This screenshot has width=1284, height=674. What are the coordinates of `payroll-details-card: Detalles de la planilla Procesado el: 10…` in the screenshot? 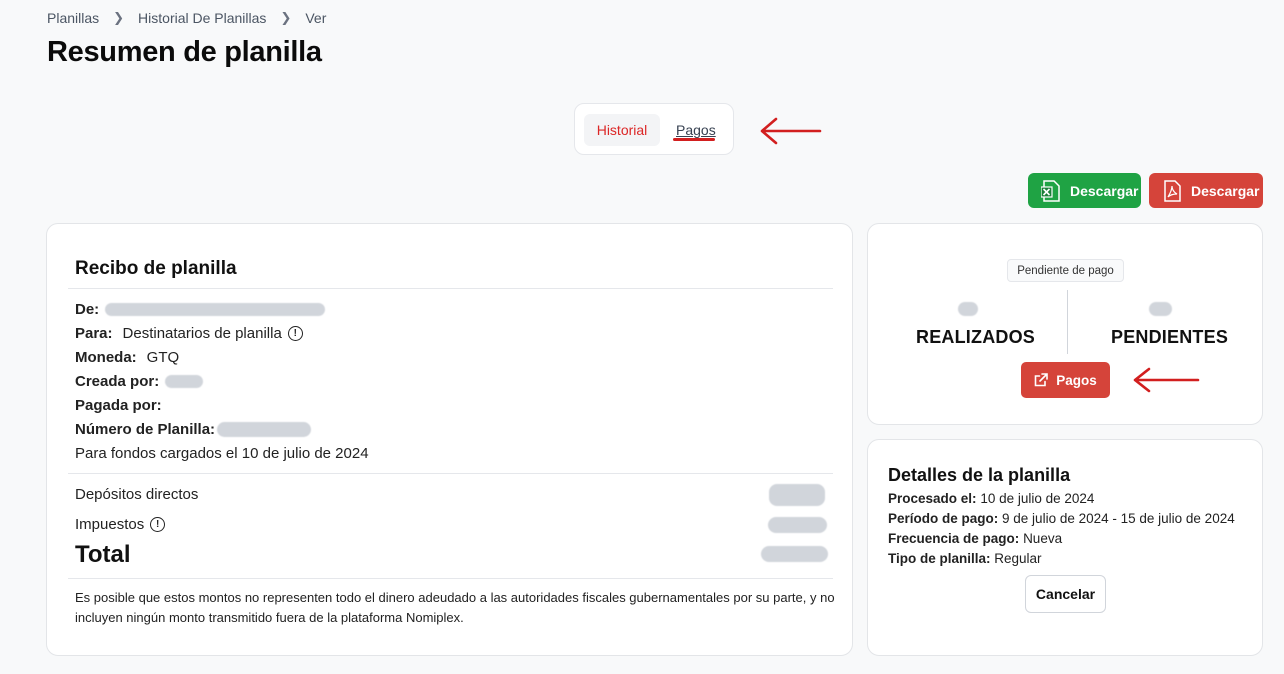 It's located at (1065, 547).